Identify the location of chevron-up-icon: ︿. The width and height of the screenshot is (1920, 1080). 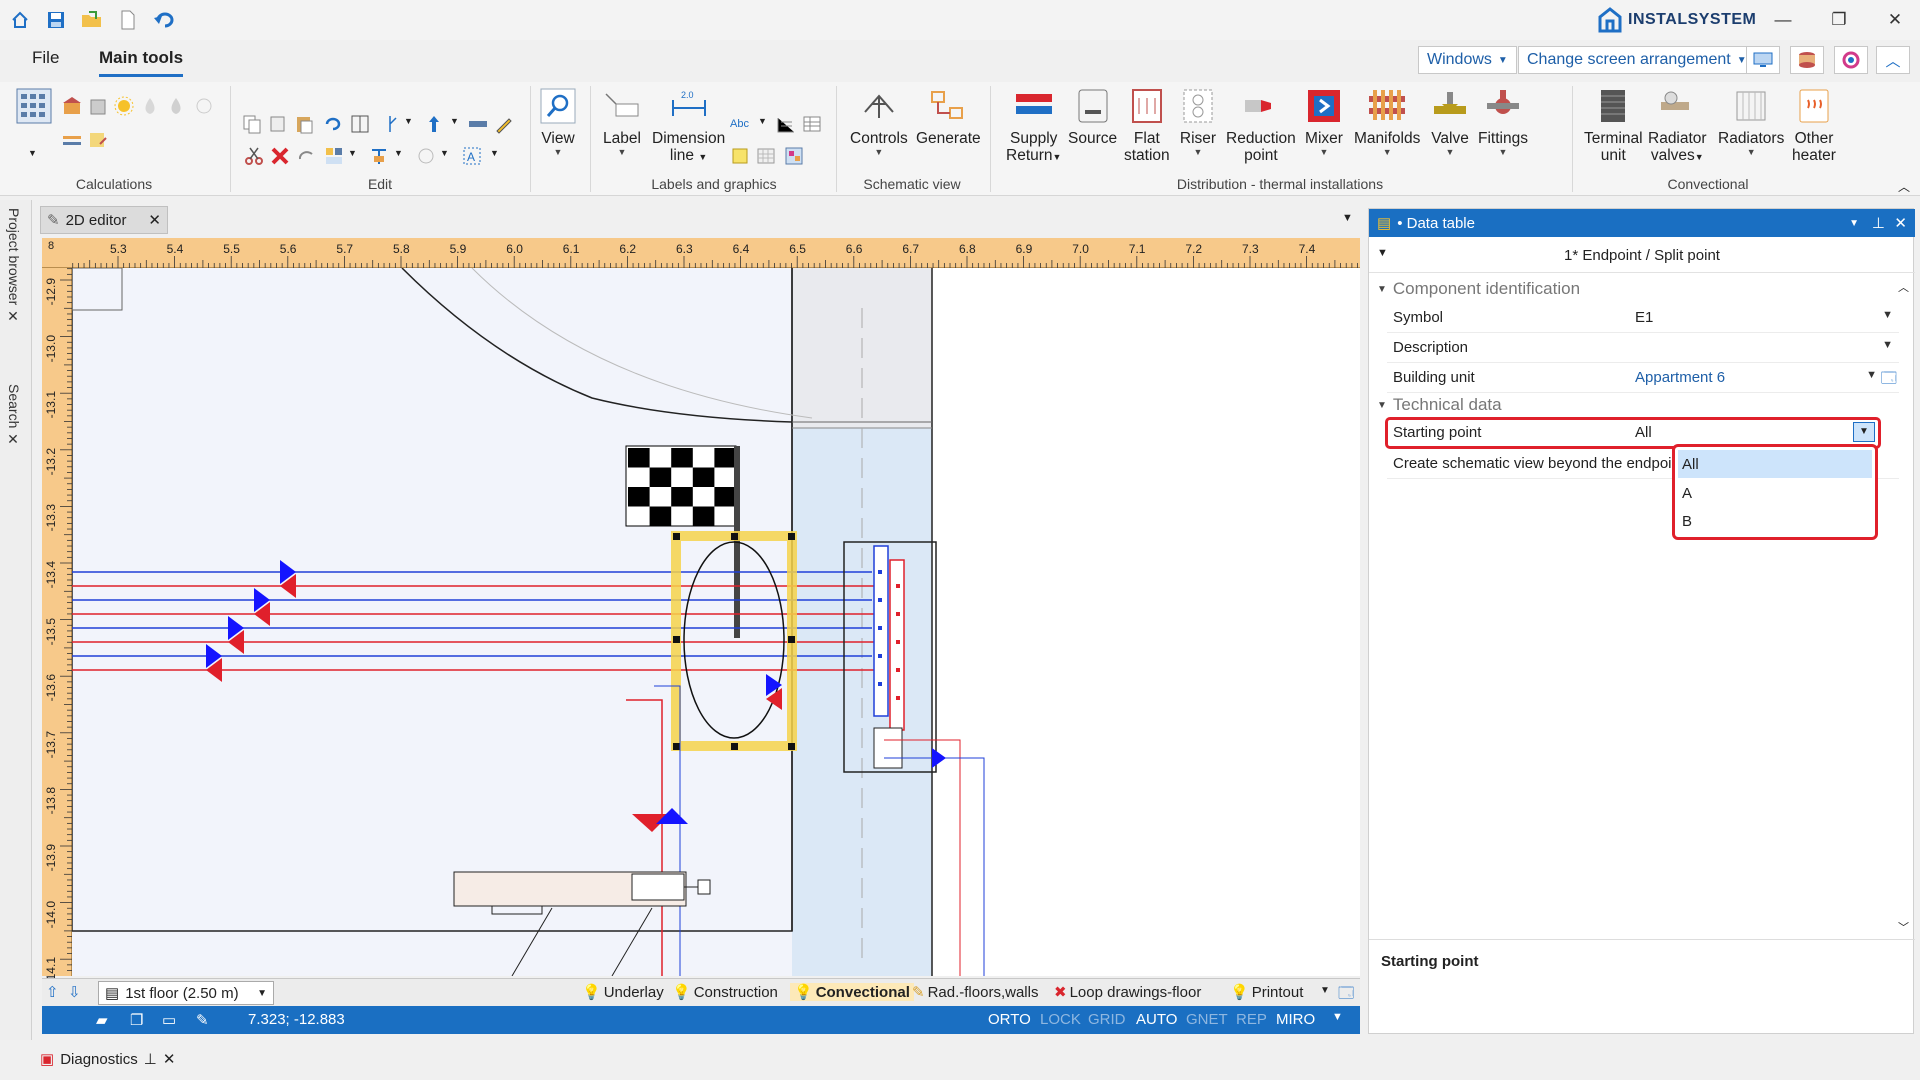
(1908, 188).